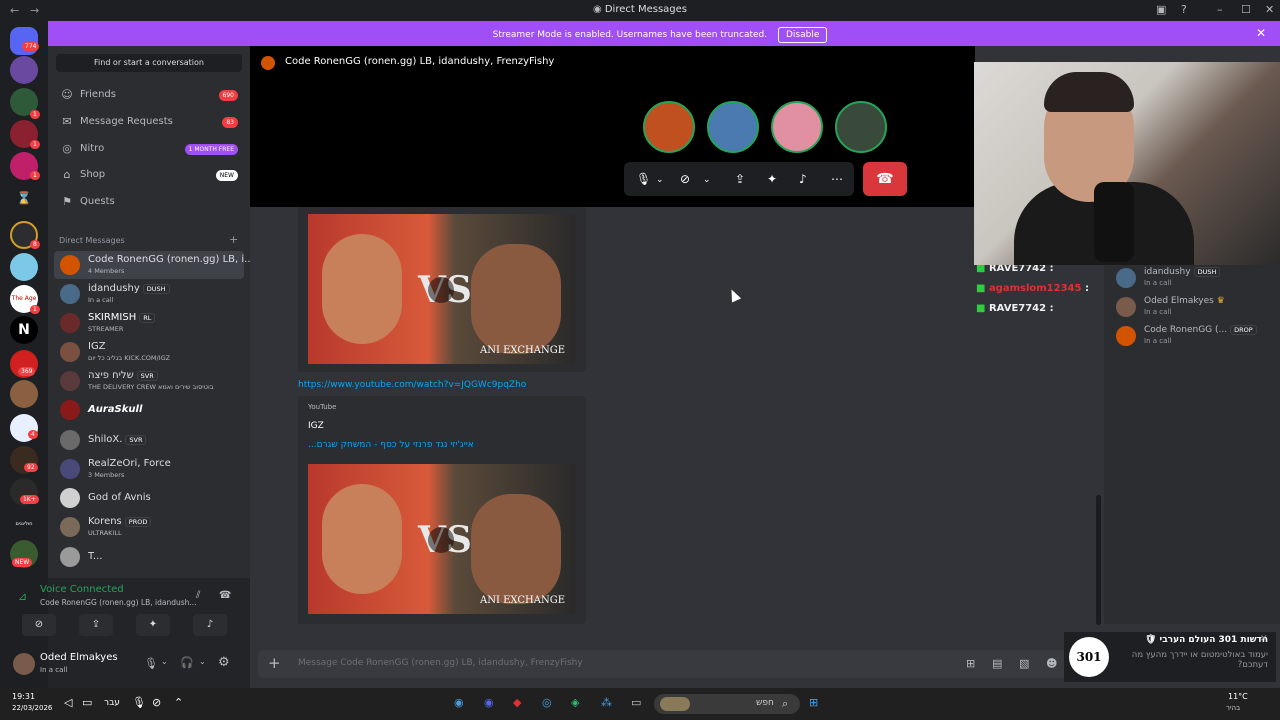 This screenshot has height=720, width=1280. Describe the element at coordinates (150, 96) in the screenshot. I see `sidebar-item-friends: ☺ Friends 690` at that location.